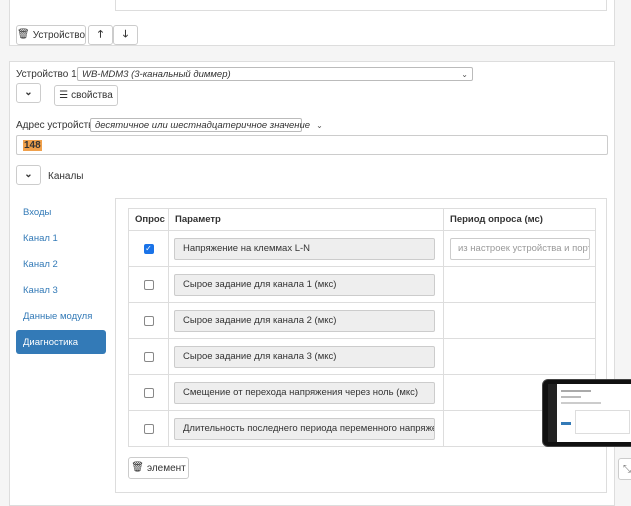  I want to click on properties-button: ☰ свойства, so click(86, 95).